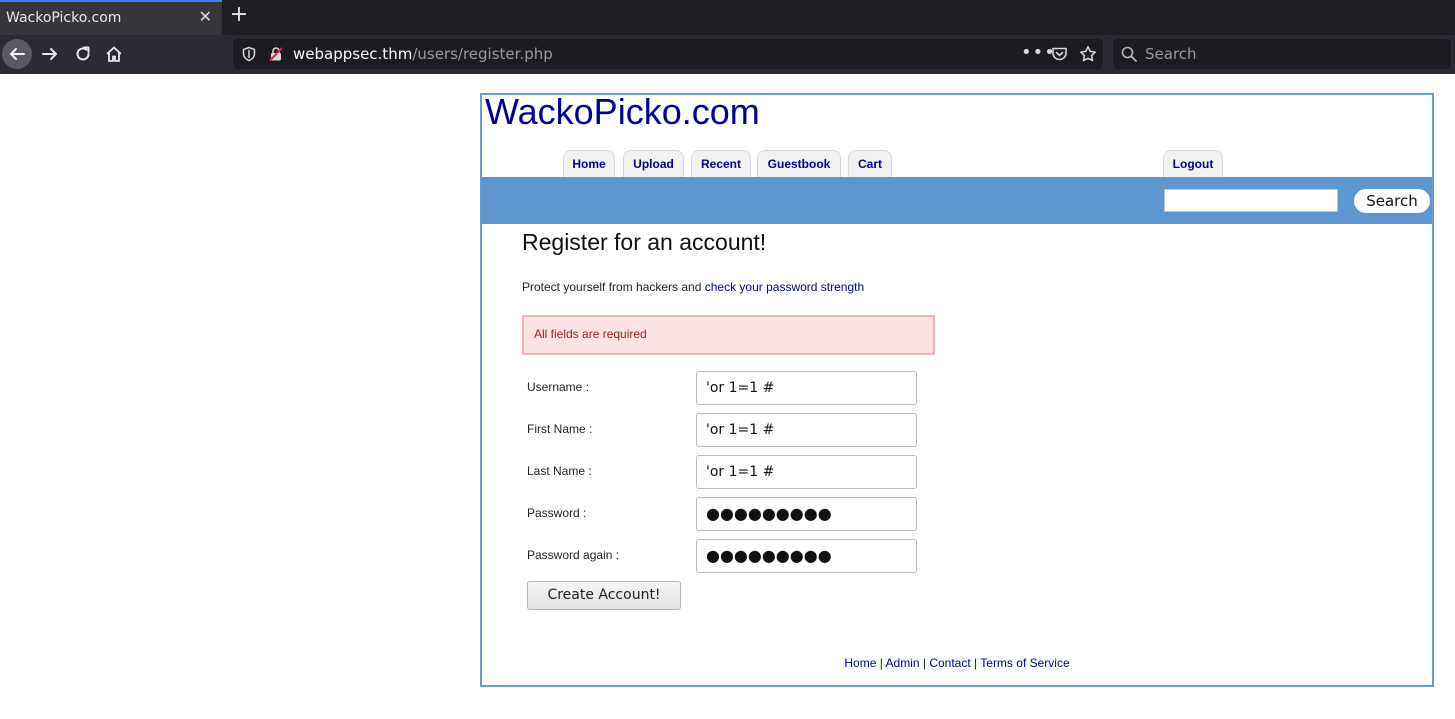 The width and height of the screenshot is (1455, 719). What do you see at coordinates (1392, 201) in the screenshot?
I see `site-search-button: Search` at bounding box center [1392, 201].